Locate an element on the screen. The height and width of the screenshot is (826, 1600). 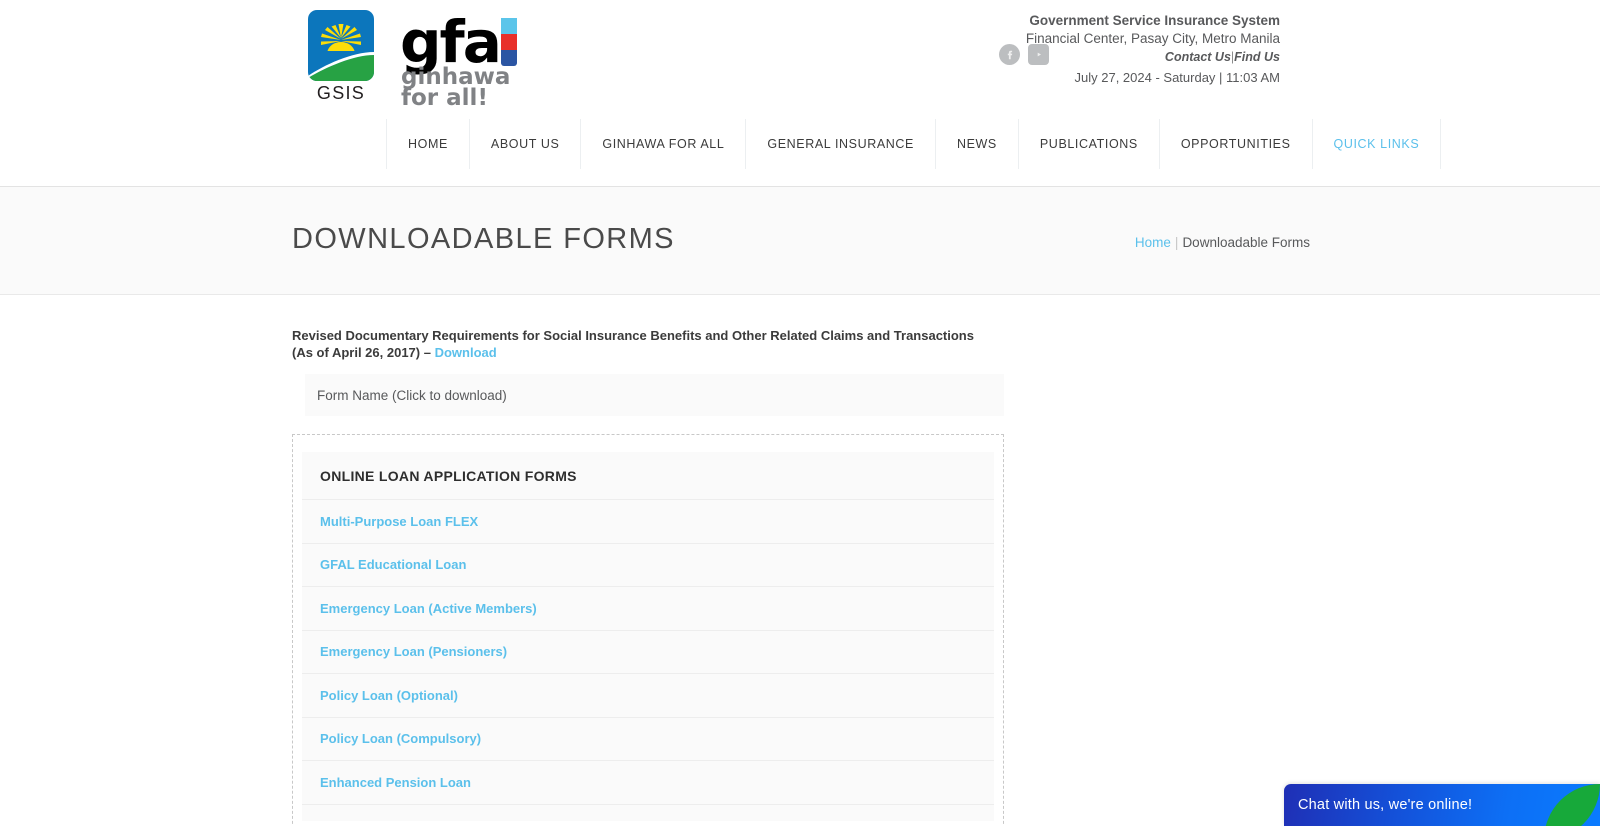
gsis-logo: GSIS is located at coordinates (341, 57).